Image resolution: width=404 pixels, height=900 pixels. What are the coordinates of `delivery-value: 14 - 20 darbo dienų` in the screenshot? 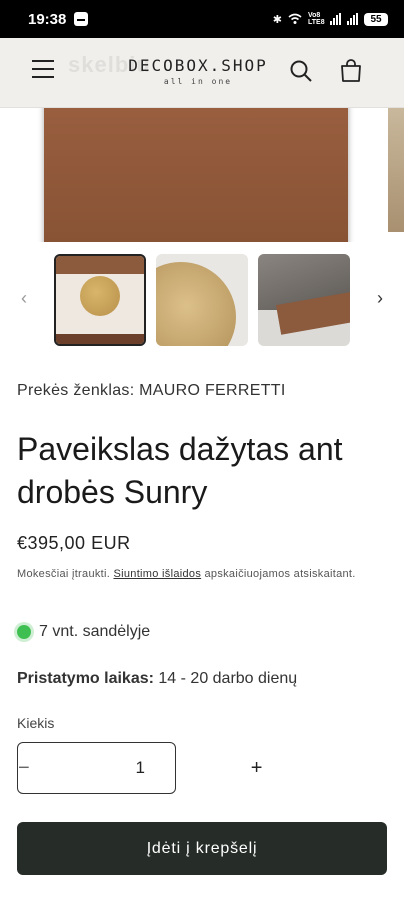 It's located at (225, 678).